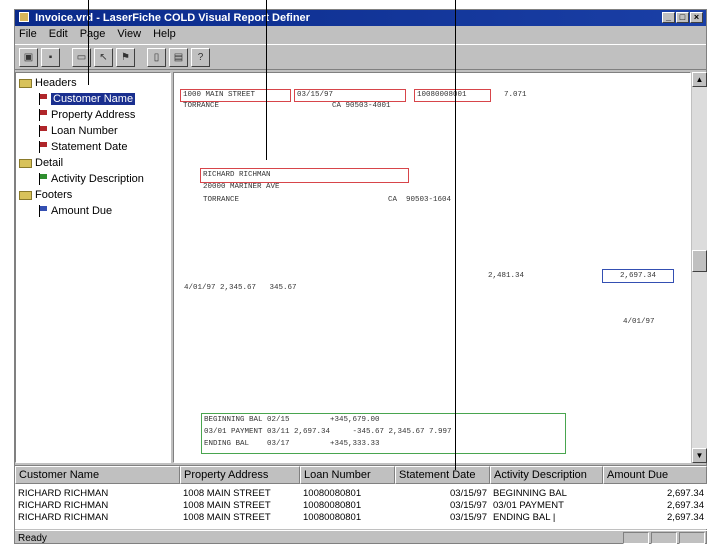 This screenshot has width=713, height=544. I want to click on select-icon: ↖, so click(103, 57).